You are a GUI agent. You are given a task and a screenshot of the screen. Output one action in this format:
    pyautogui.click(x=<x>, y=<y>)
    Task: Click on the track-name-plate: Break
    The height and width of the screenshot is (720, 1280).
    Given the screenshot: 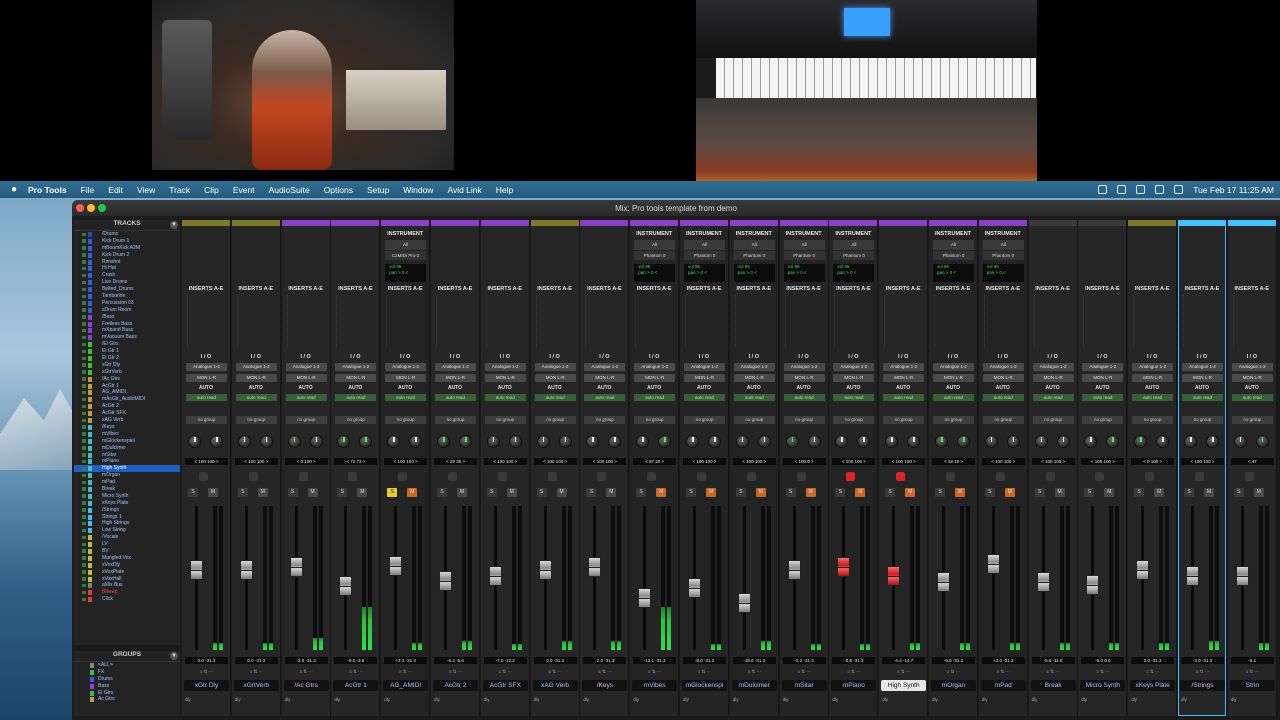 What is the action you would take?
    pyautogui.click(x=1053, y=685)
    